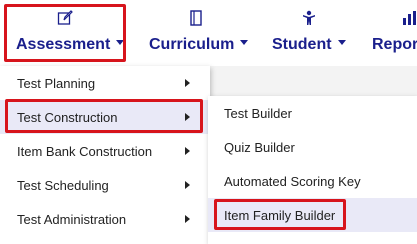 Image resolution: width=417 pixels, height=244 pixels. What do you see at coordinates (105, 83) in the screenshot?
I see `menu-item-test-planning: Test Planning` at bounding box center [105, 83].